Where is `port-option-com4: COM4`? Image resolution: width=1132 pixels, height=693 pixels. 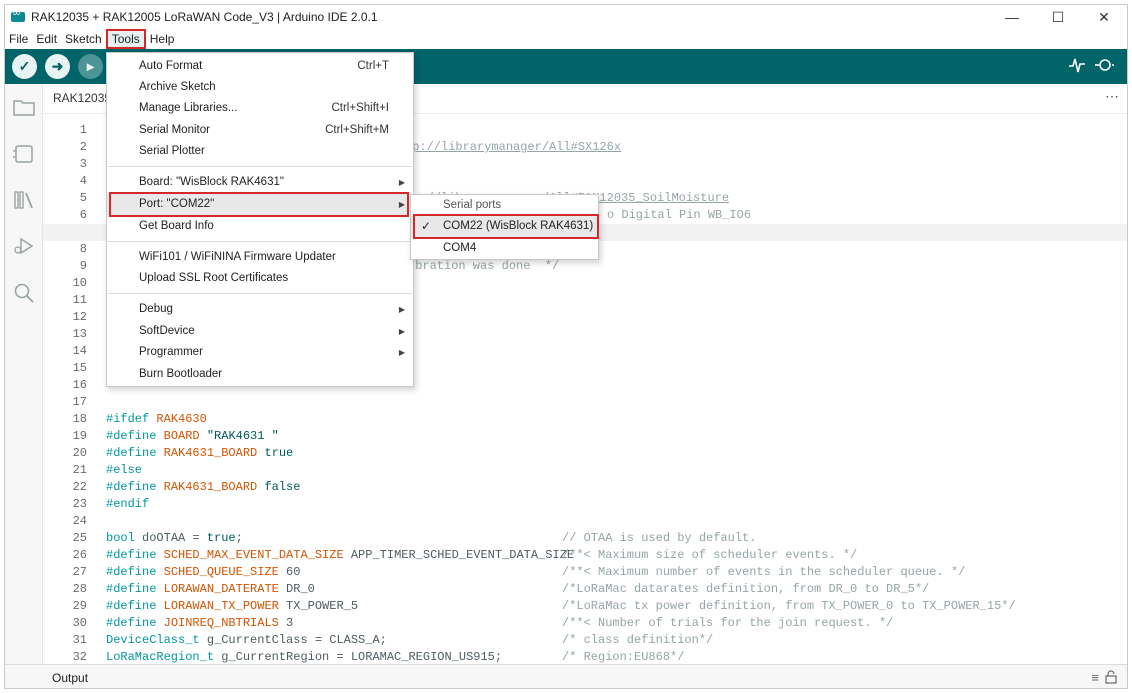
port-option-com4: COM4 is located at coordinates (504, 248).